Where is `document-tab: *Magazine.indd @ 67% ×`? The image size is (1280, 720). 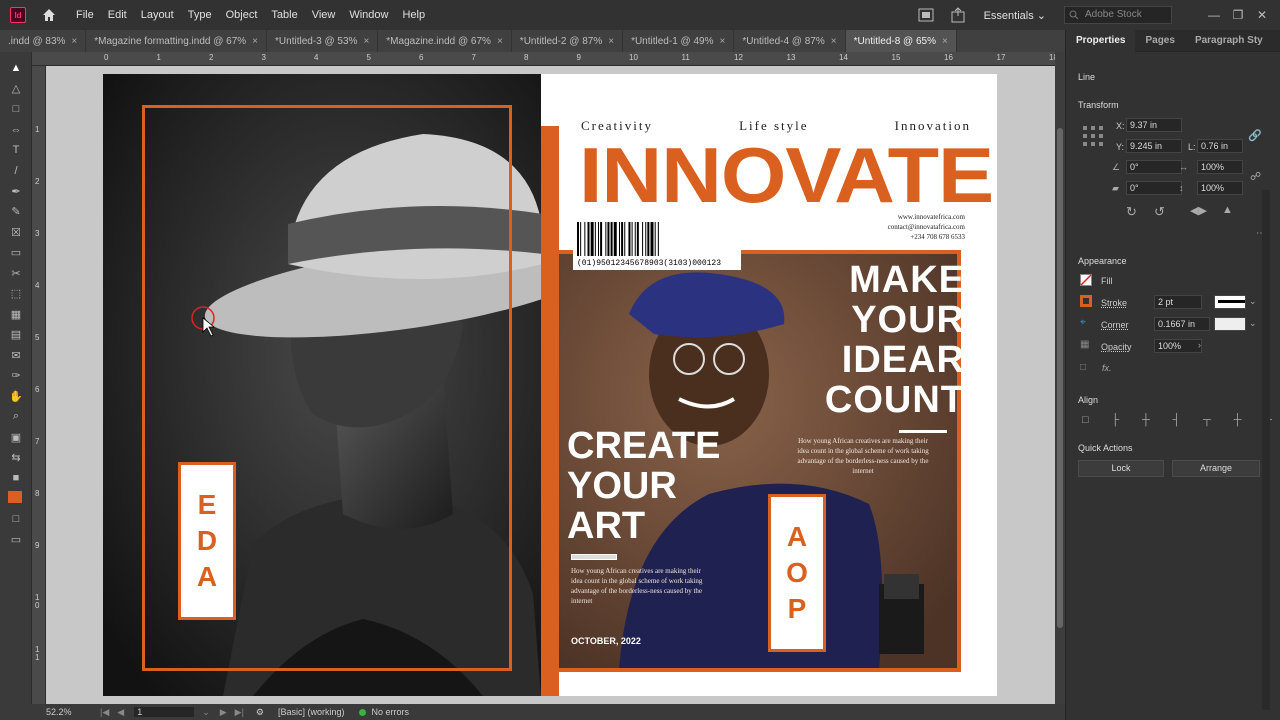 document-tab: *Magazine.indd @ 67% × is located at coordinates (445, 41).